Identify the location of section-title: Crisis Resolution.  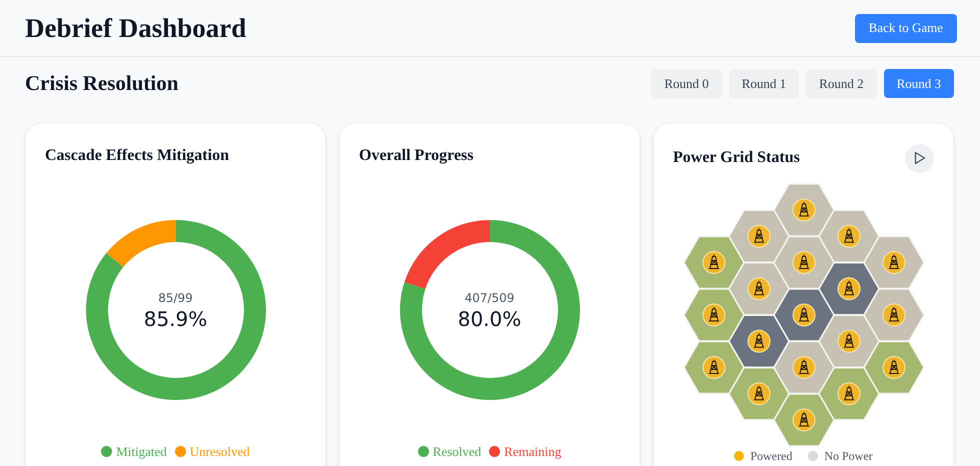
(101, 83).